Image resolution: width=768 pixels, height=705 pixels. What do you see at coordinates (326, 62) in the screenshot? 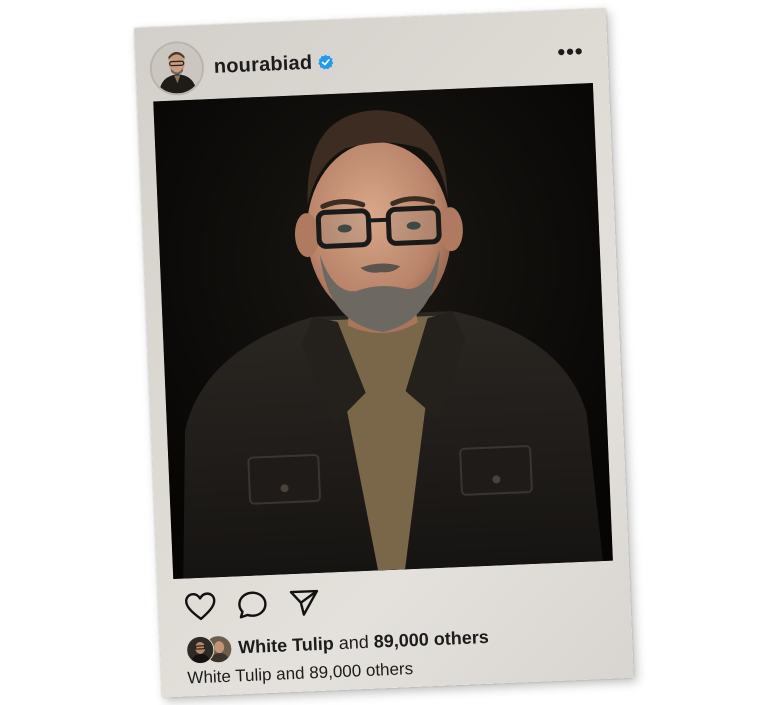
I see `verified-badge-icon` at bounding box center [326, 62].